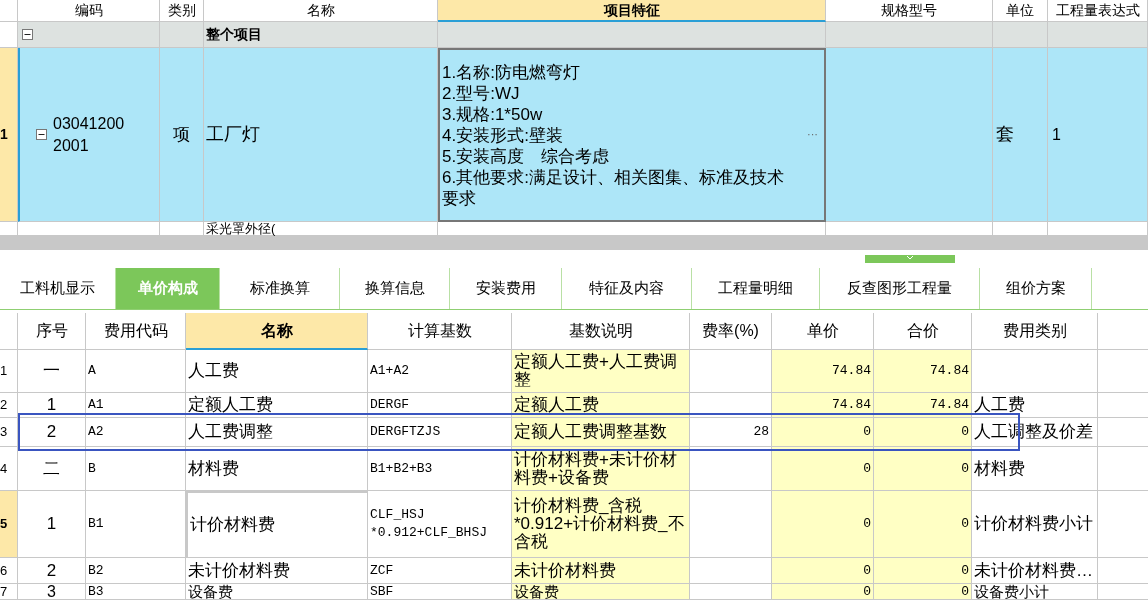 This screenshot has width=1148, height=600. I want to click on row-header: 5, so click(9, 524).